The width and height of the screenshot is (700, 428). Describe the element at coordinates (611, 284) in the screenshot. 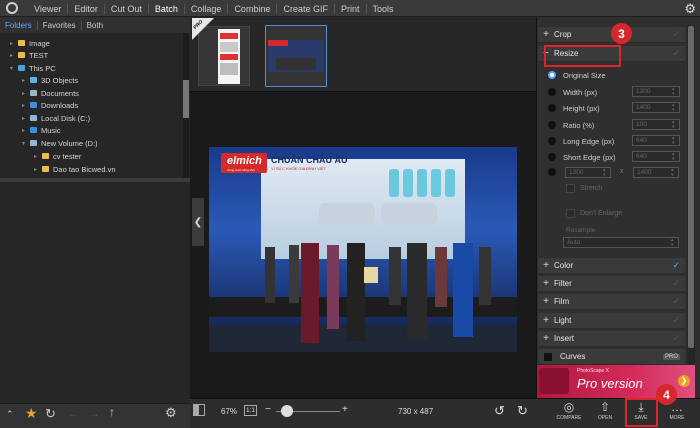

I see `section-filter: + Filter ✓` at that location.